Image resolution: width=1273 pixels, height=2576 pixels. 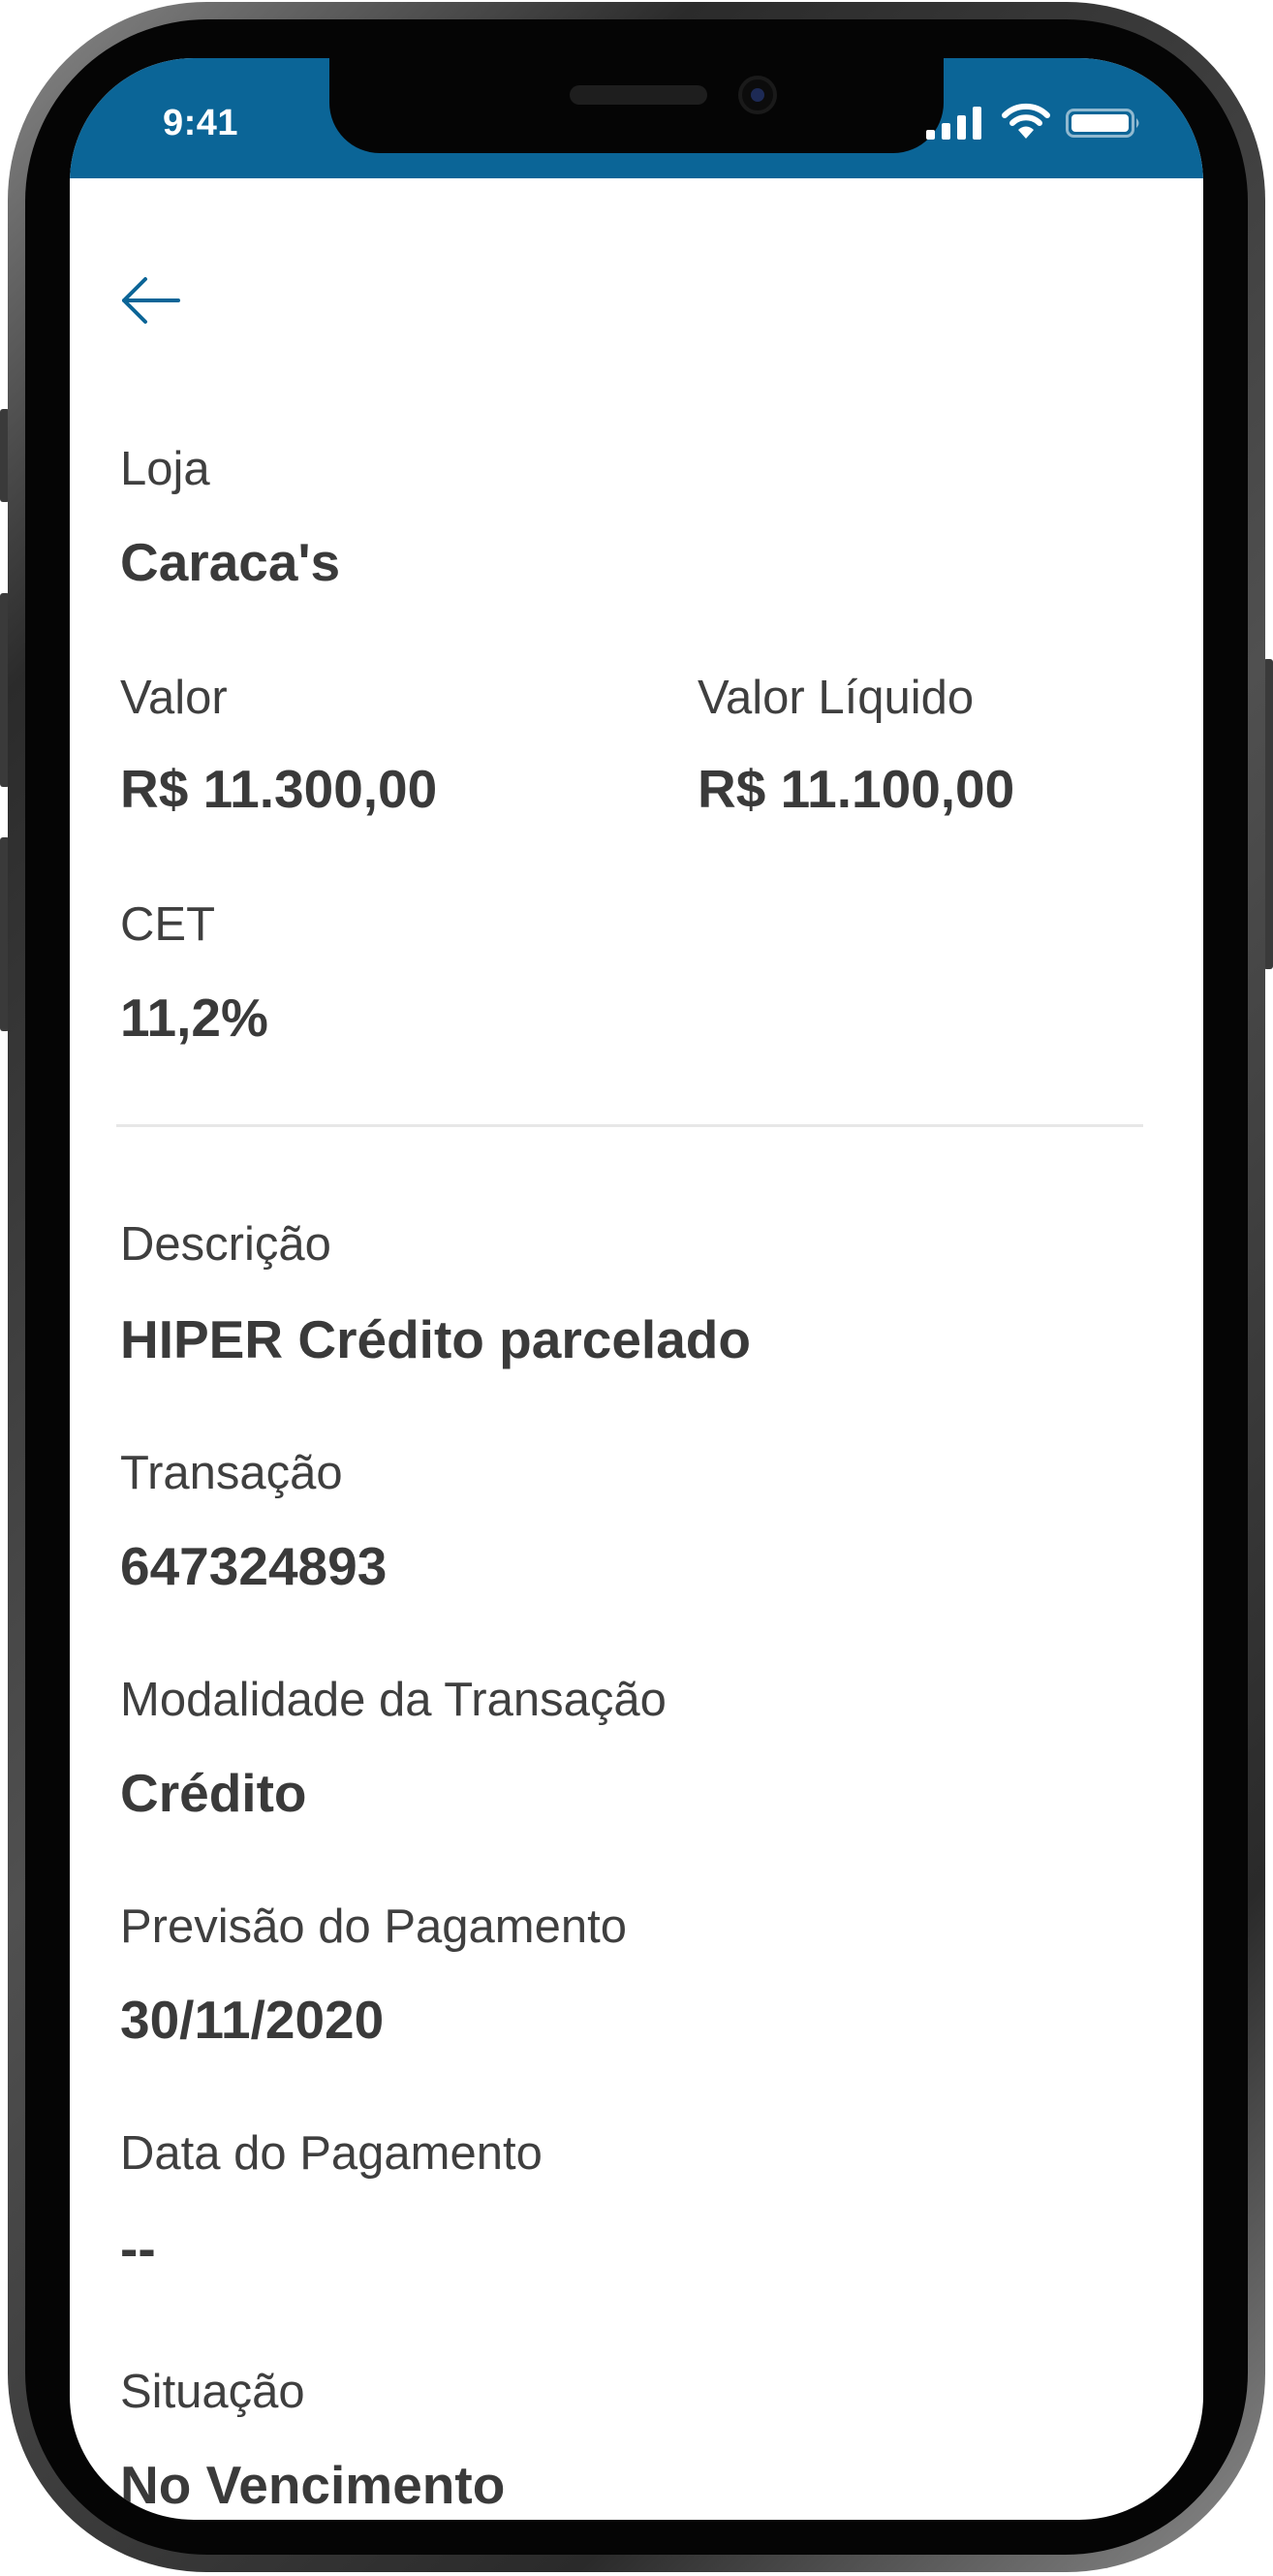 I want to click on status-time: 9:41, so click(x=200, y=123).